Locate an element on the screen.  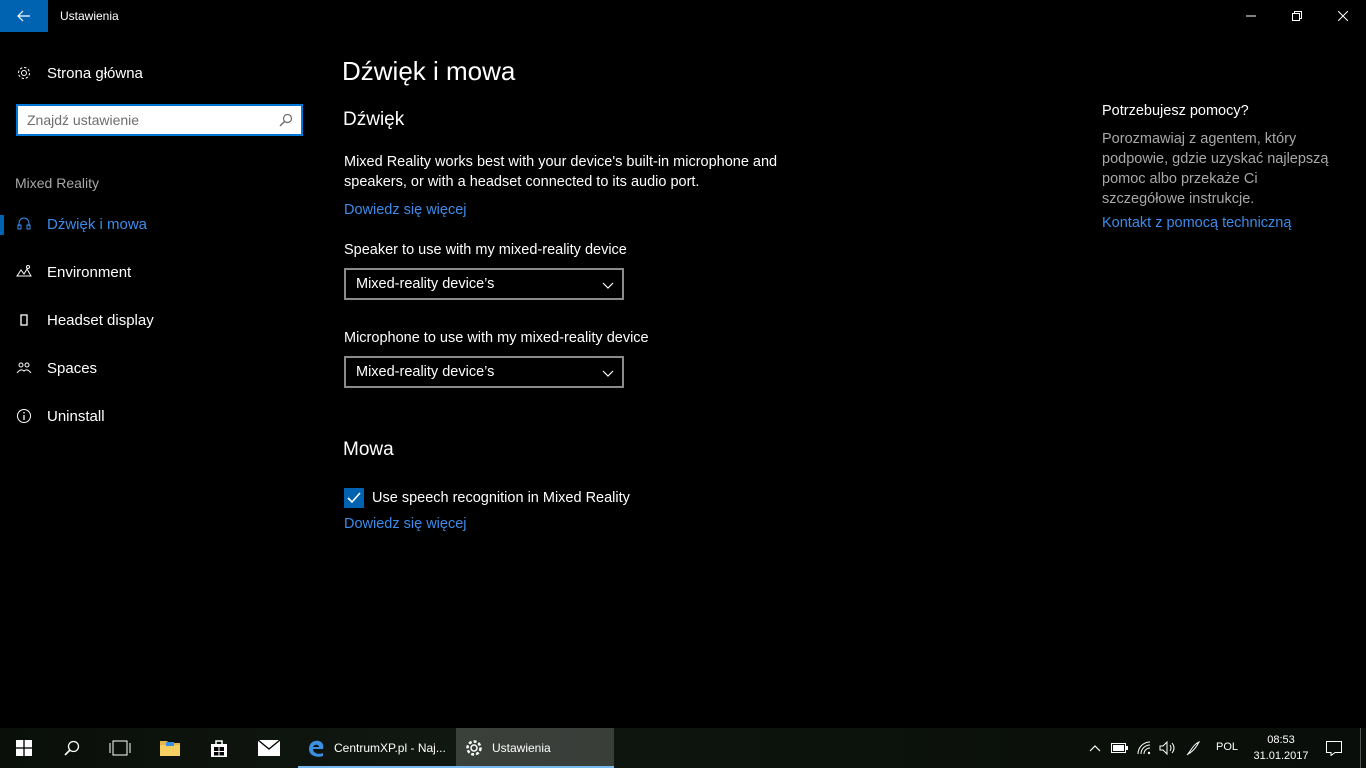
title-bar: Ustawienia is located at coordinates (683, 16).